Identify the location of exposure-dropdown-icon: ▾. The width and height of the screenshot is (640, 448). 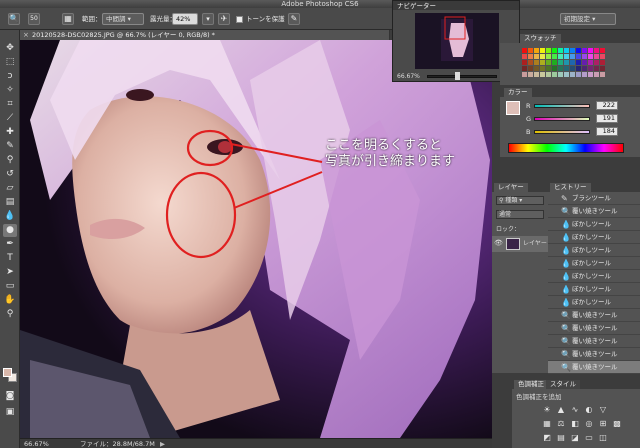
(208, 19).